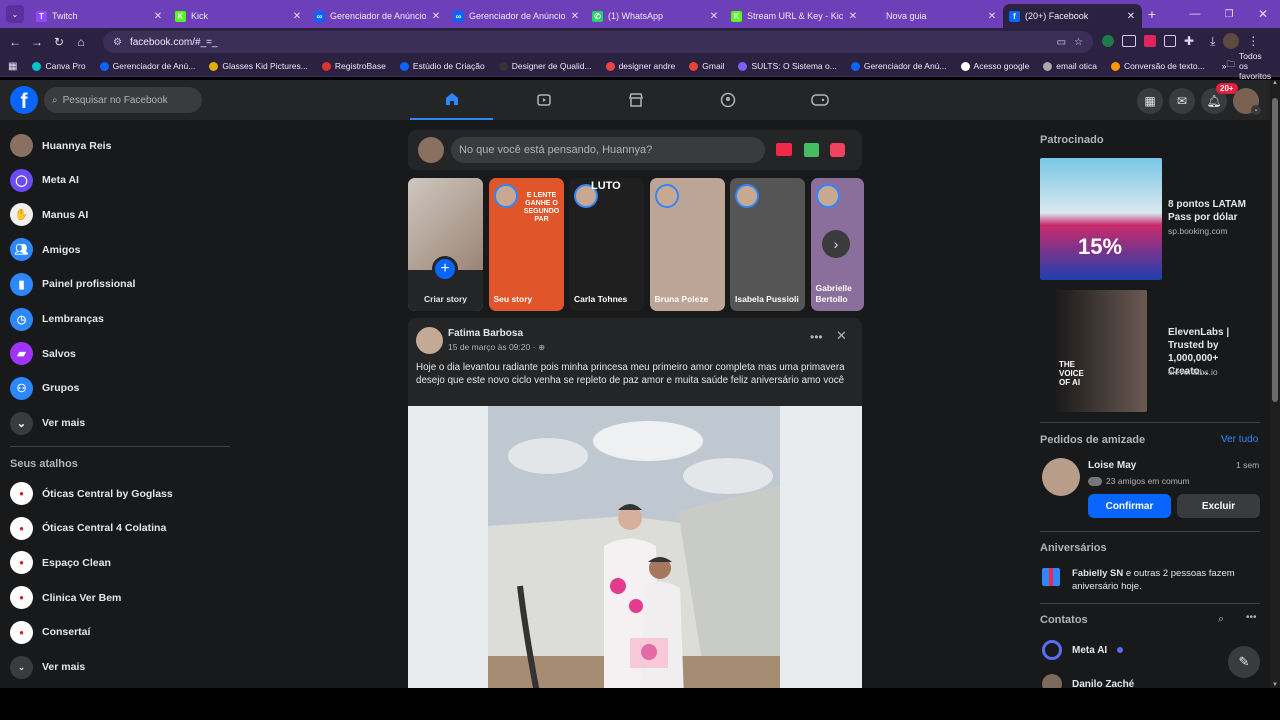 This screenshot has height=720, width=1280. I want to click on story-card: E LENTE GANHE O SEGUNDO PAR Seu story, so click(526, 244).